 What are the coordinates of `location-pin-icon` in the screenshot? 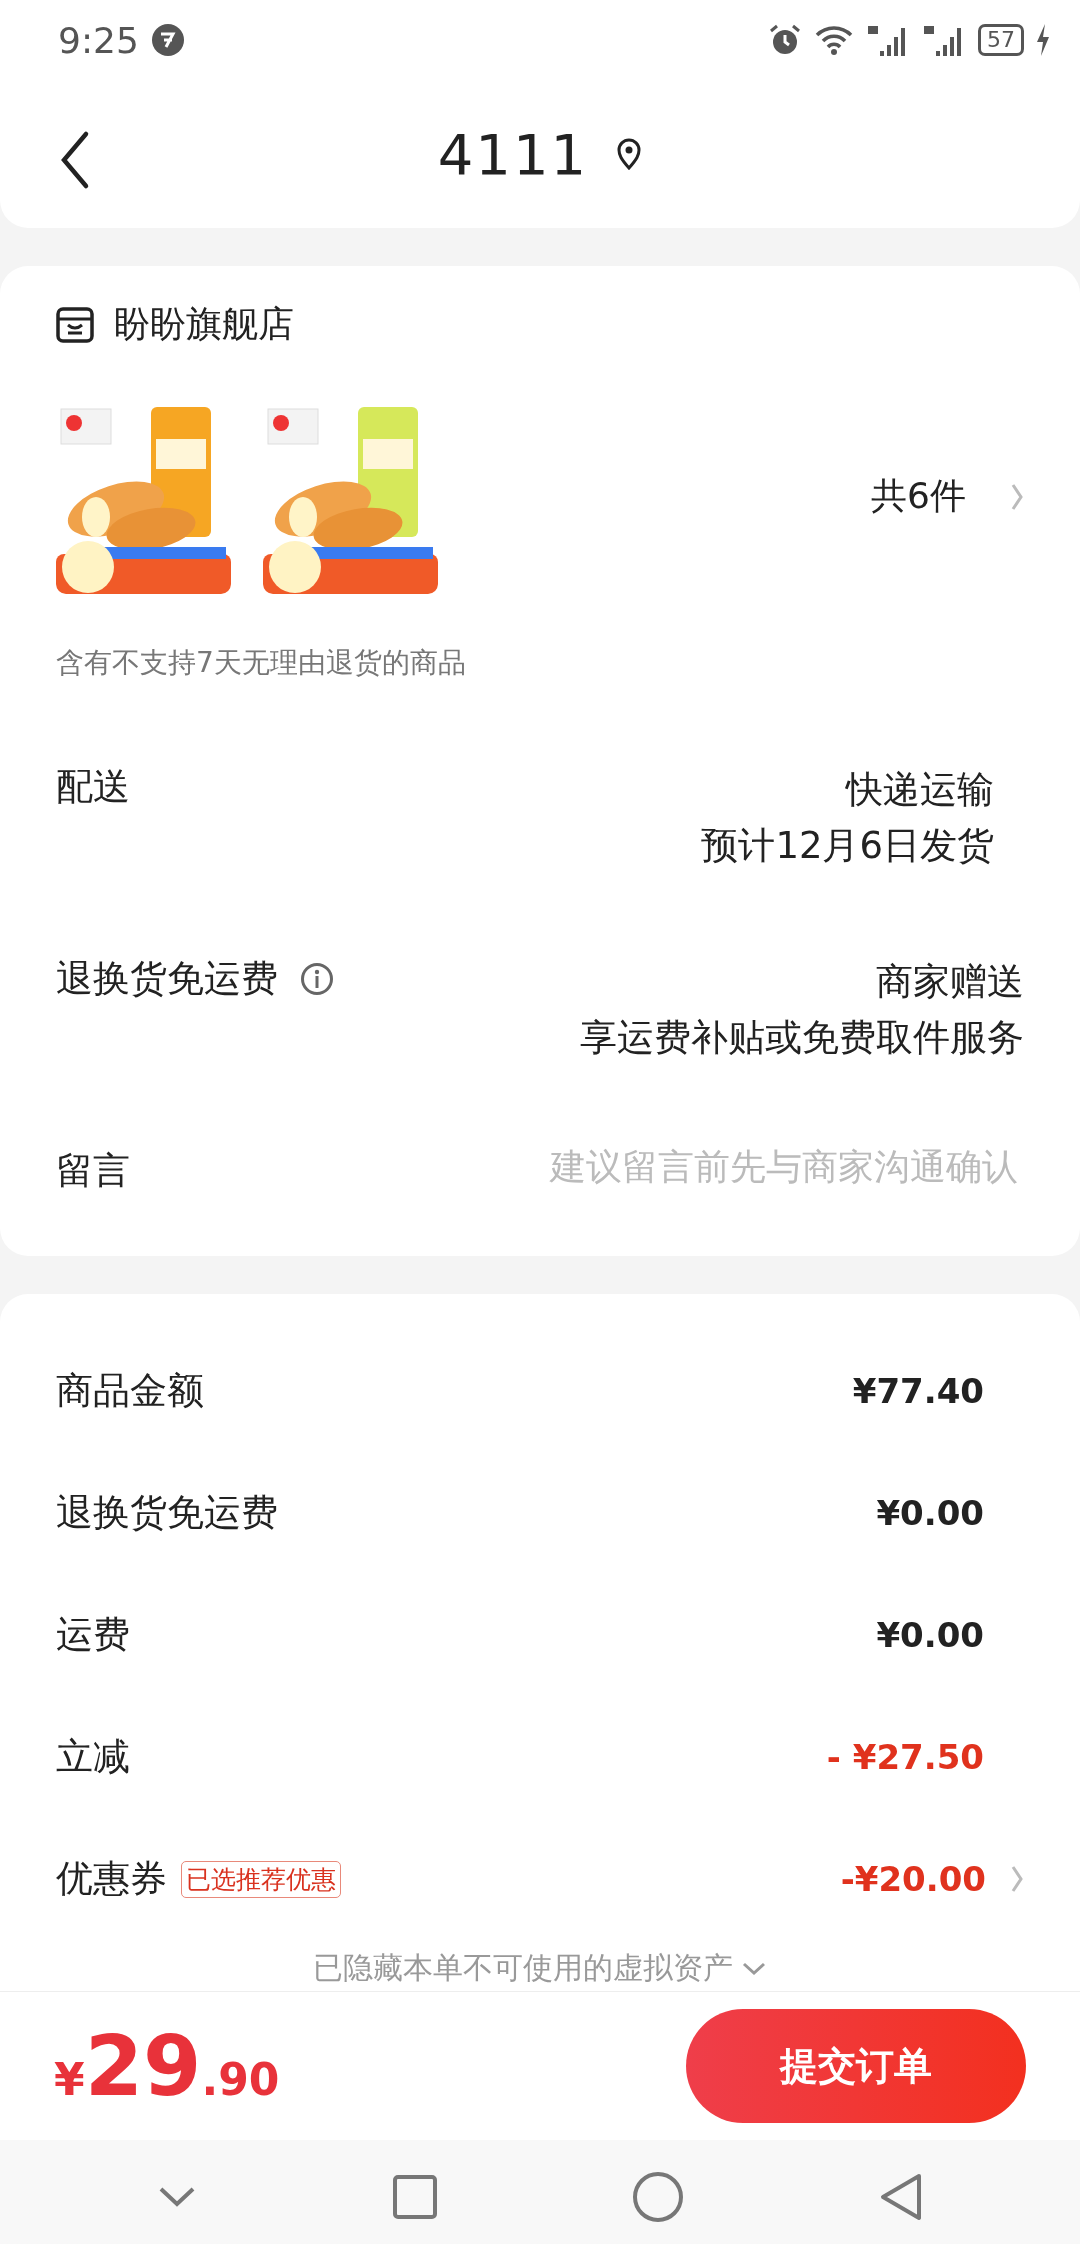 It's located at (629, 154).